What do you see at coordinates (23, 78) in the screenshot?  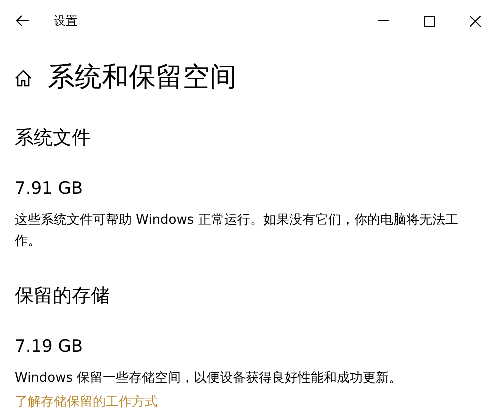 I see `home-icon` at bounding box center [23, 78].